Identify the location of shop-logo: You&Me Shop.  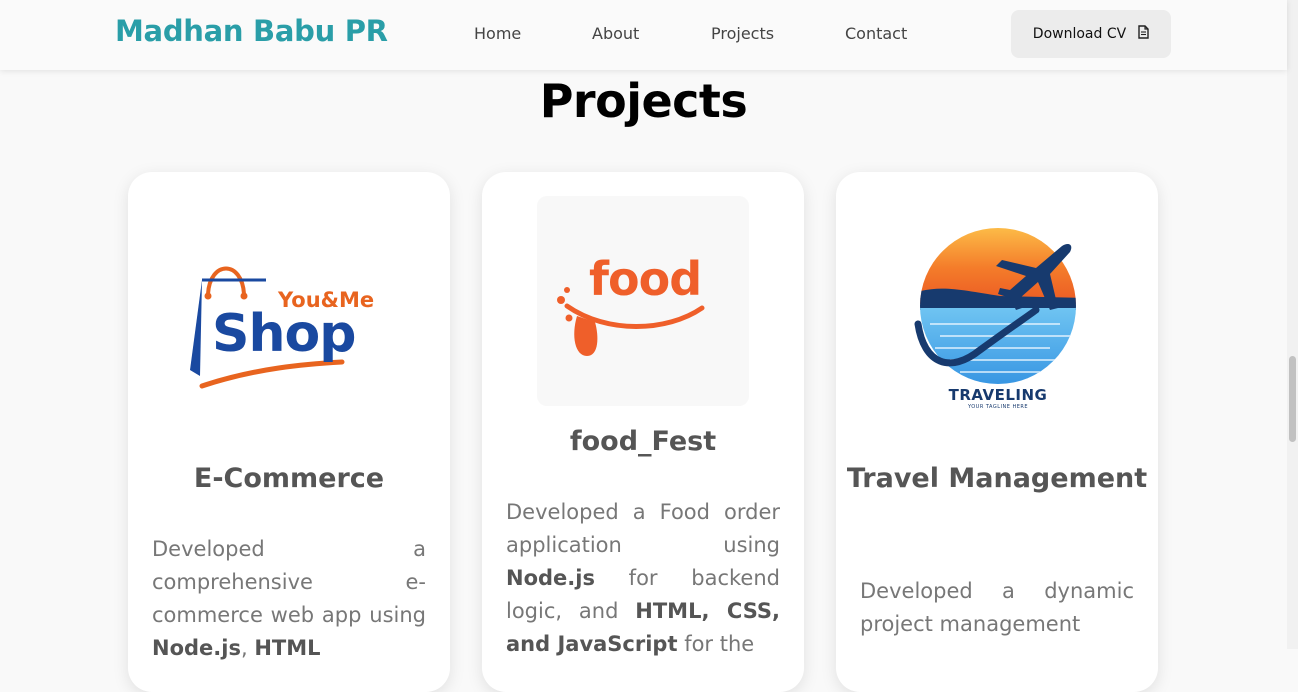
(291, 325).